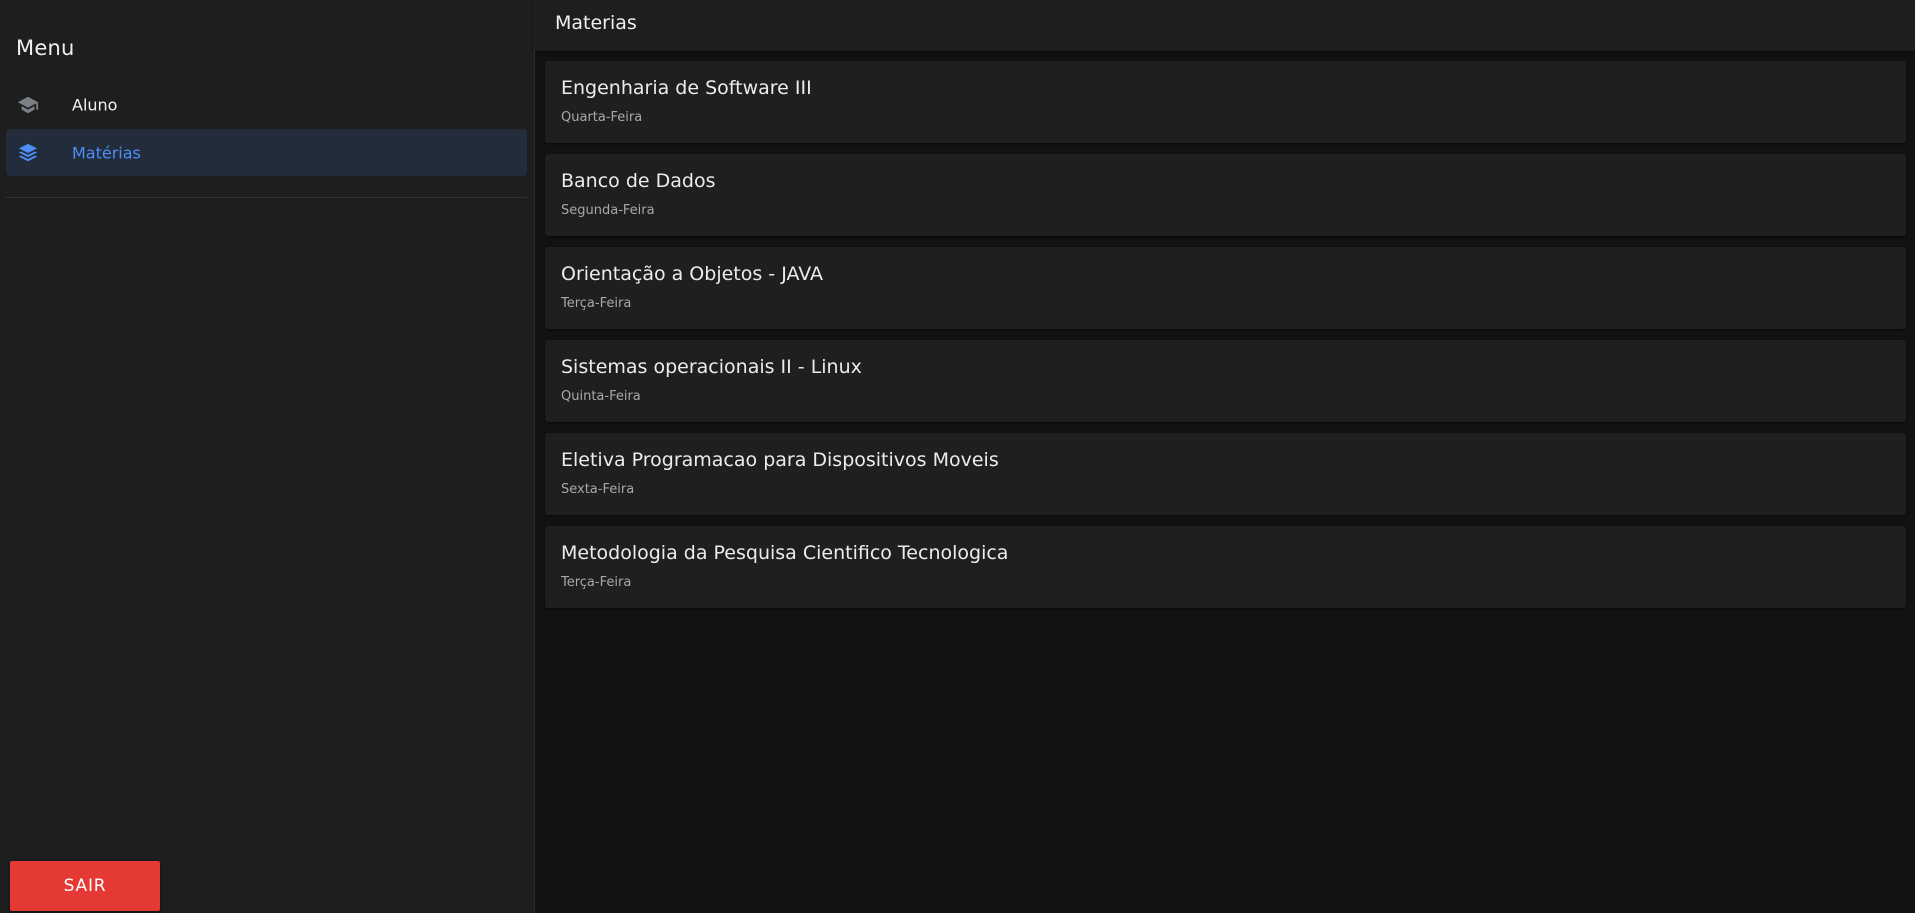 The height and width of the screenshot is (913, 1915). I want to click on subject-card: Banco de Dados Segunda-Feira, so click(1225, 195).